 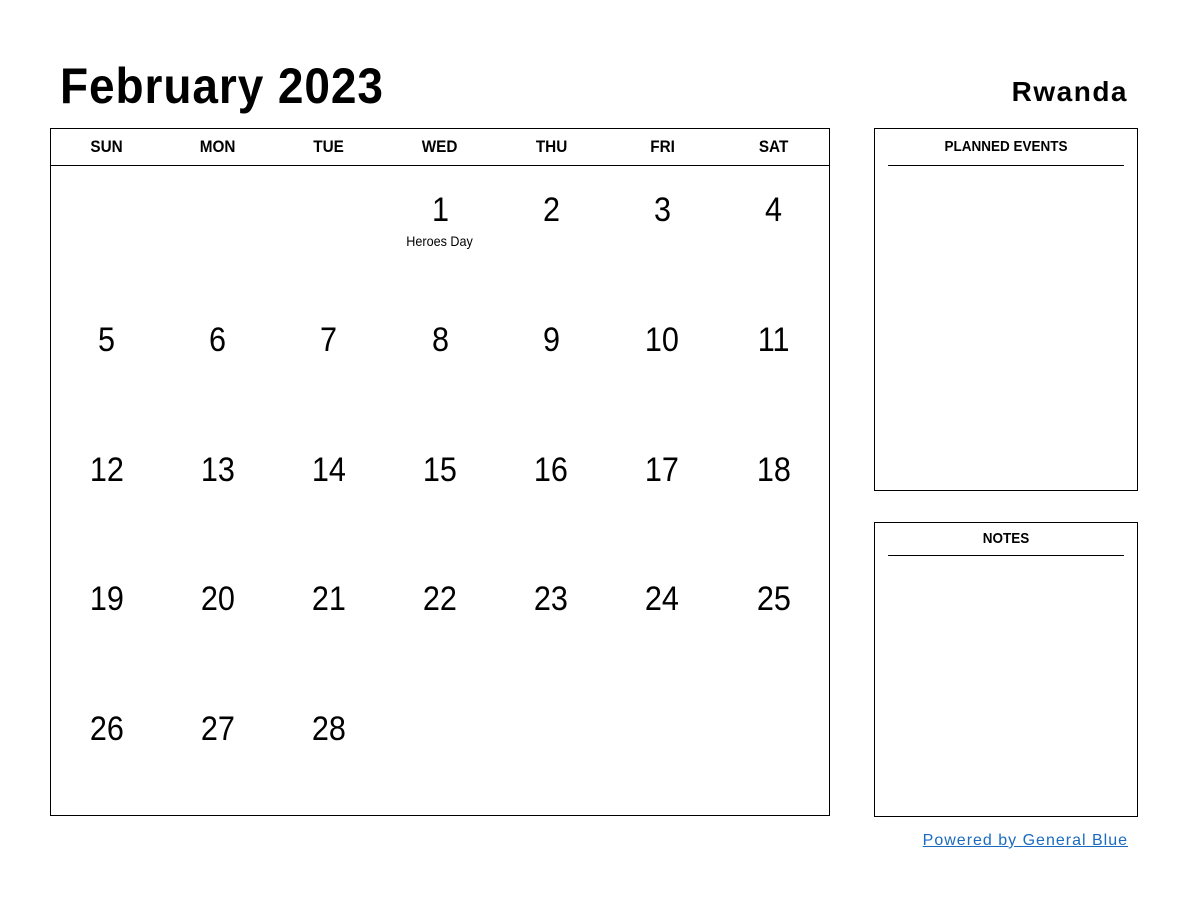 I want to click on day-number: 8, so click(x=440, y=339).